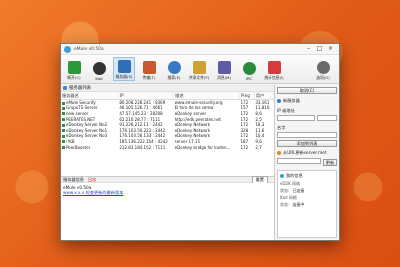 The height and width of the screenshot is (267, 400). I want to click on search-icon, so click(174, 67).